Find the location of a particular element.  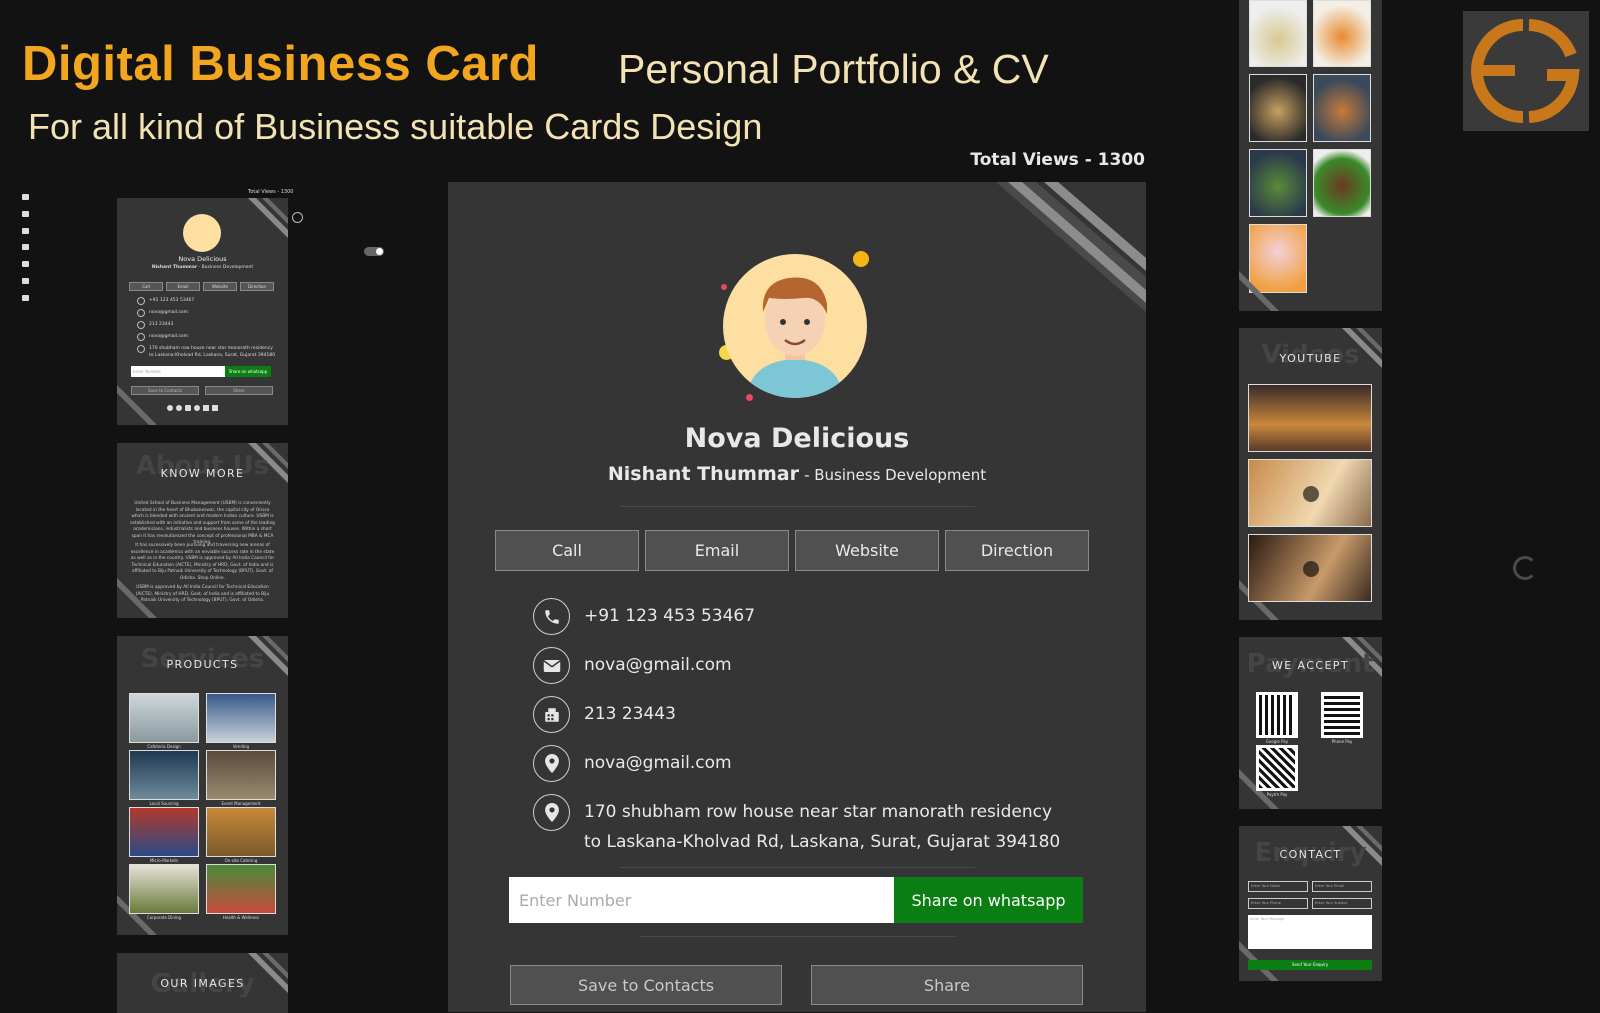

share-button: Share is located at coordinates (947, 985).